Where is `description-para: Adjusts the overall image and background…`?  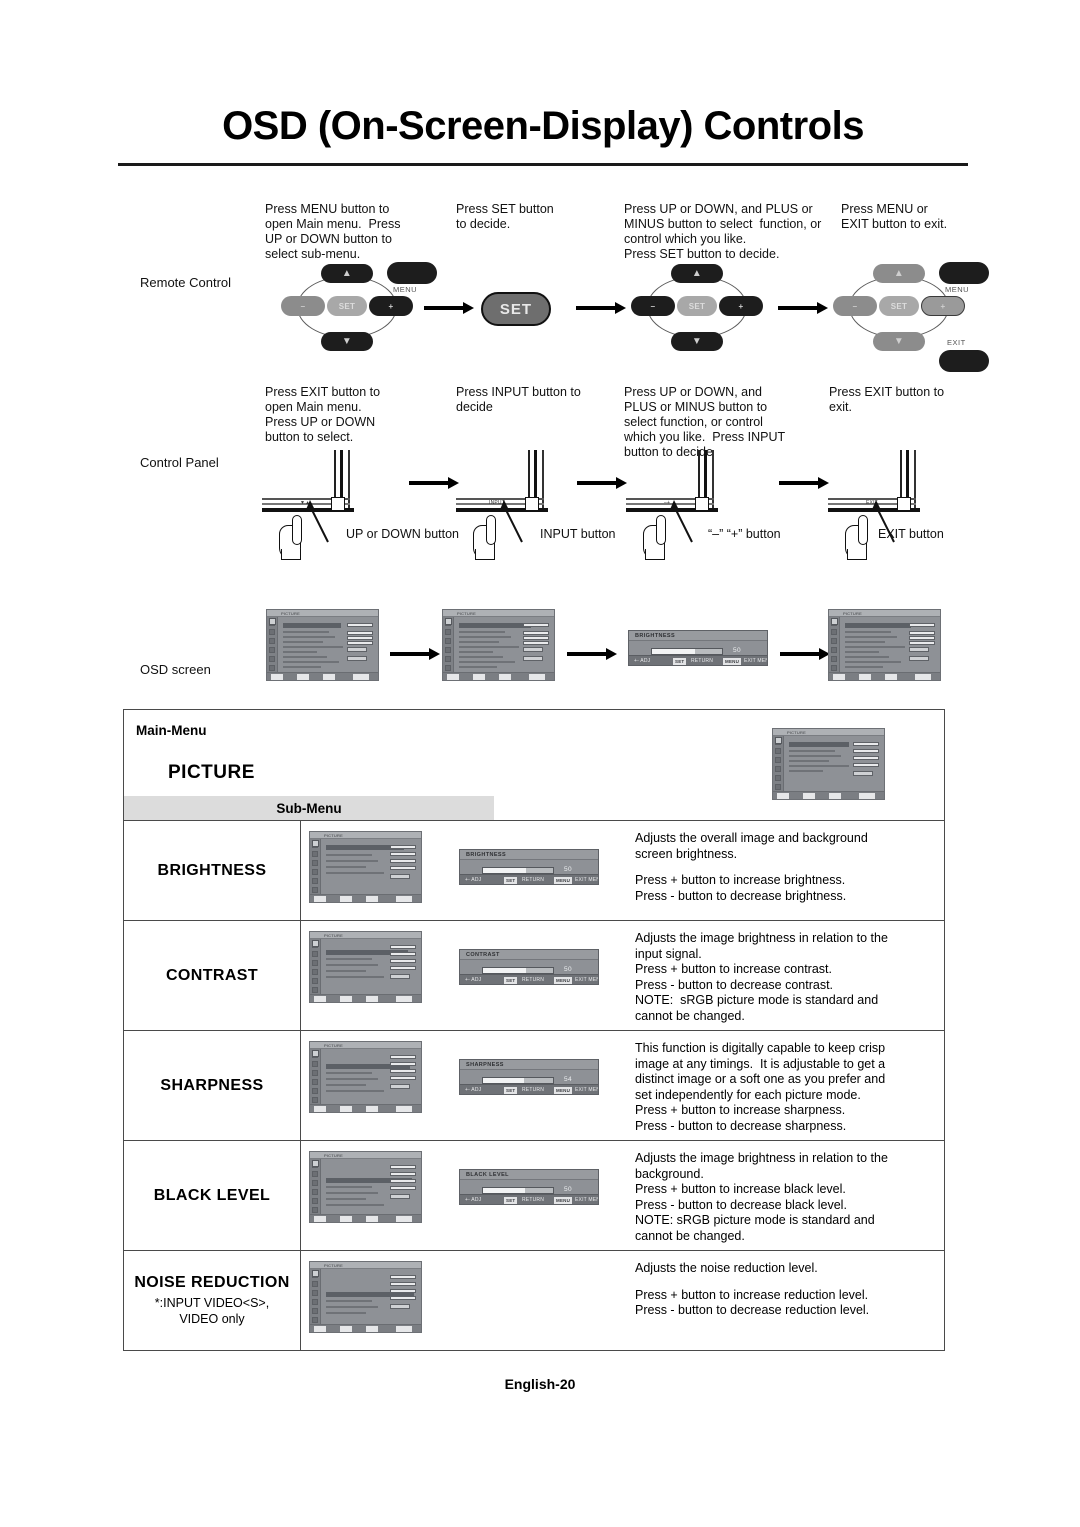
description-para: Adjusts the overall image and background… is located at coordinates (751, 846).